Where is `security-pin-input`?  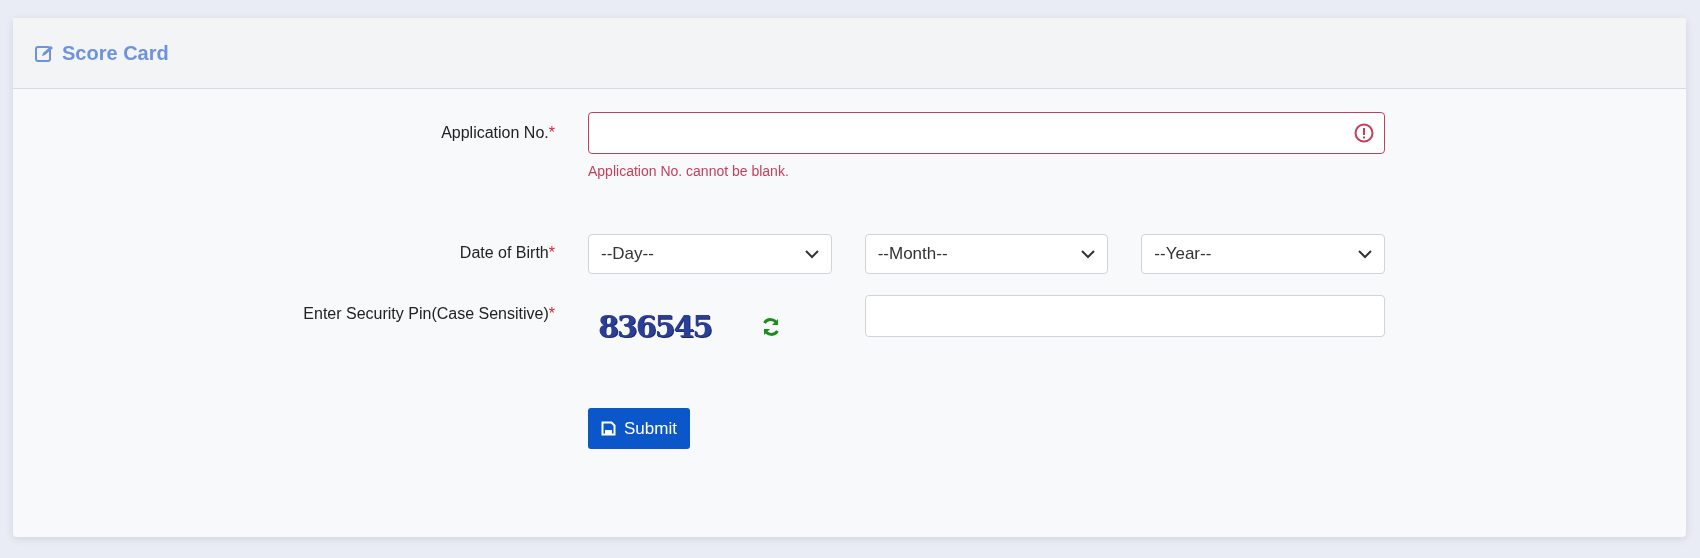
security-pin-input is located at coordinates (1125, 316).